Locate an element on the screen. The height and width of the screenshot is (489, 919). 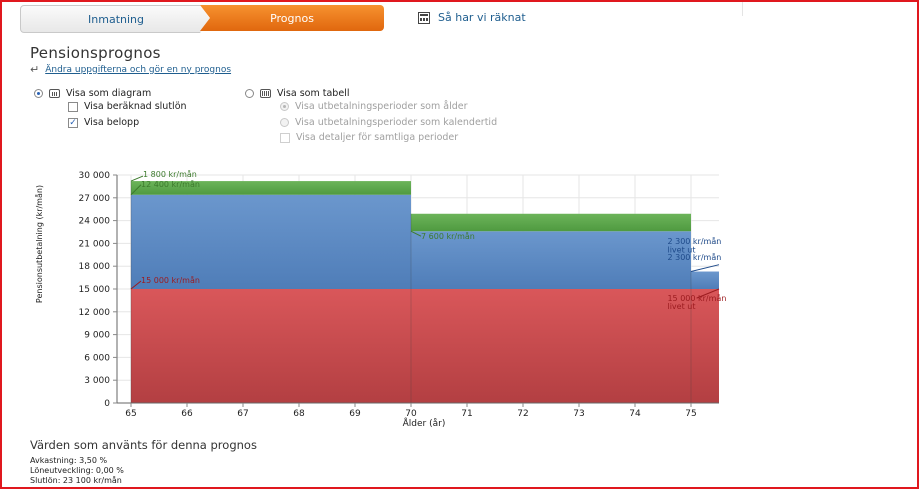
assumption-return: Avkastning: 3,50 % is located at coordinates (69, 460).